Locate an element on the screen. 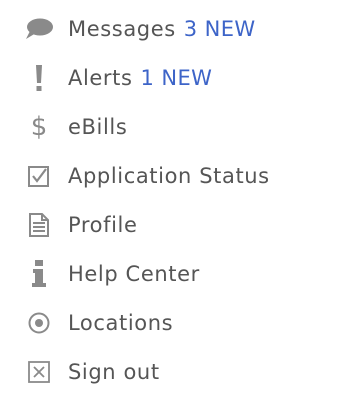 The height and width of the screenshot is (402, 358). menu-item-label: eBills is located at coordinates (98, 126).